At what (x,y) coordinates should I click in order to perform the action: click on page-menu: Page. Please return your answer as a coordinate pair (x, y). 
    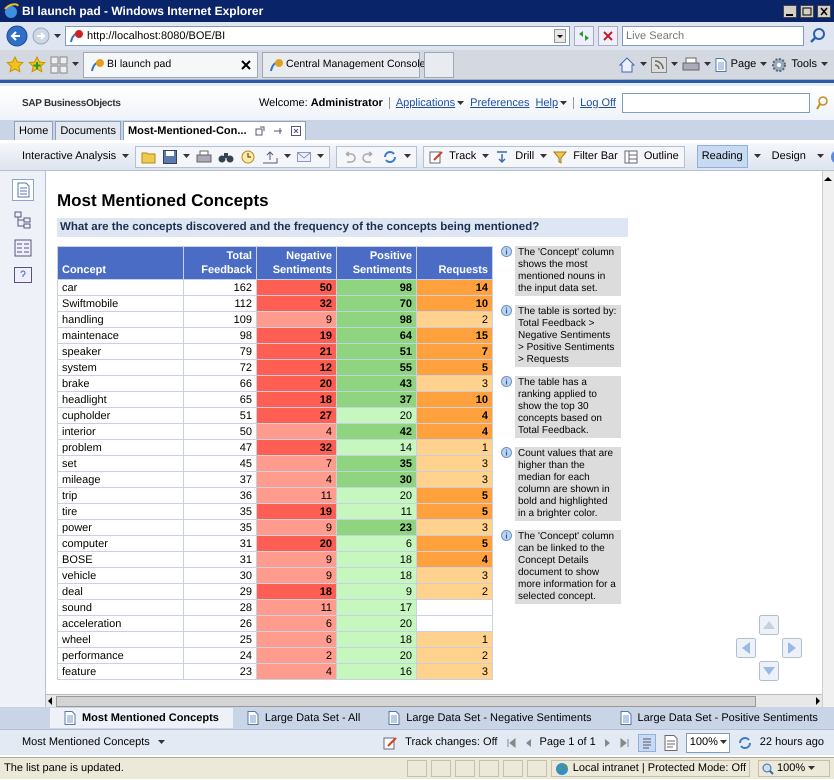
    Looking at the image, I should click on (743, 64).